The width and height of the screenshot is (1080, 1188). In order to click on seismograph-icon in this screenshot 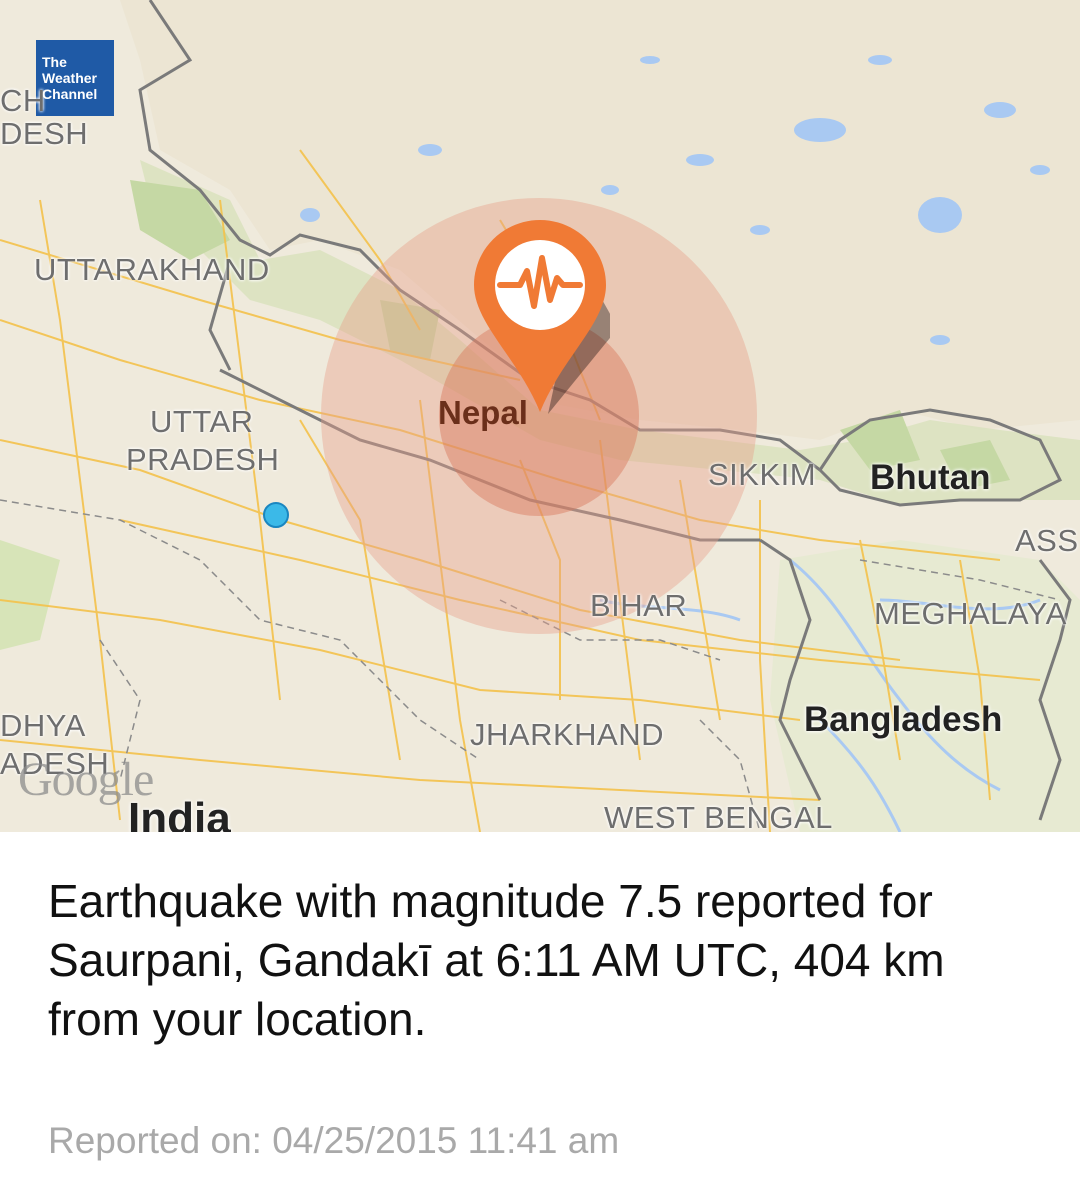, I will do `click(540, 318)`.